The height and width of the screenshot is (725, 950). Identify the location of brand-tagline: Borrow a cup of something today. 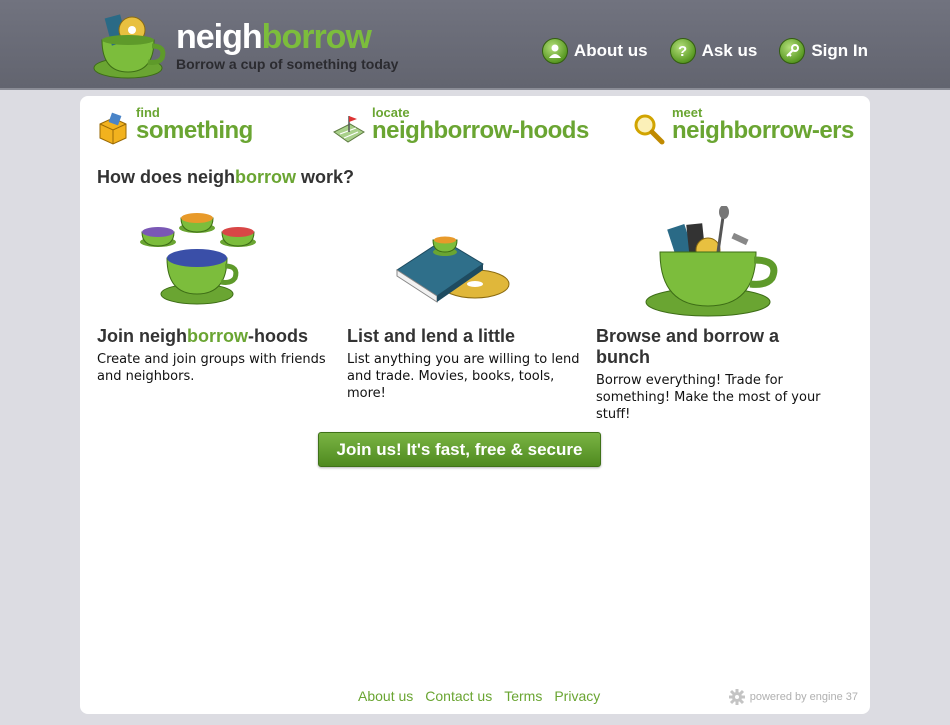
(287, 64).